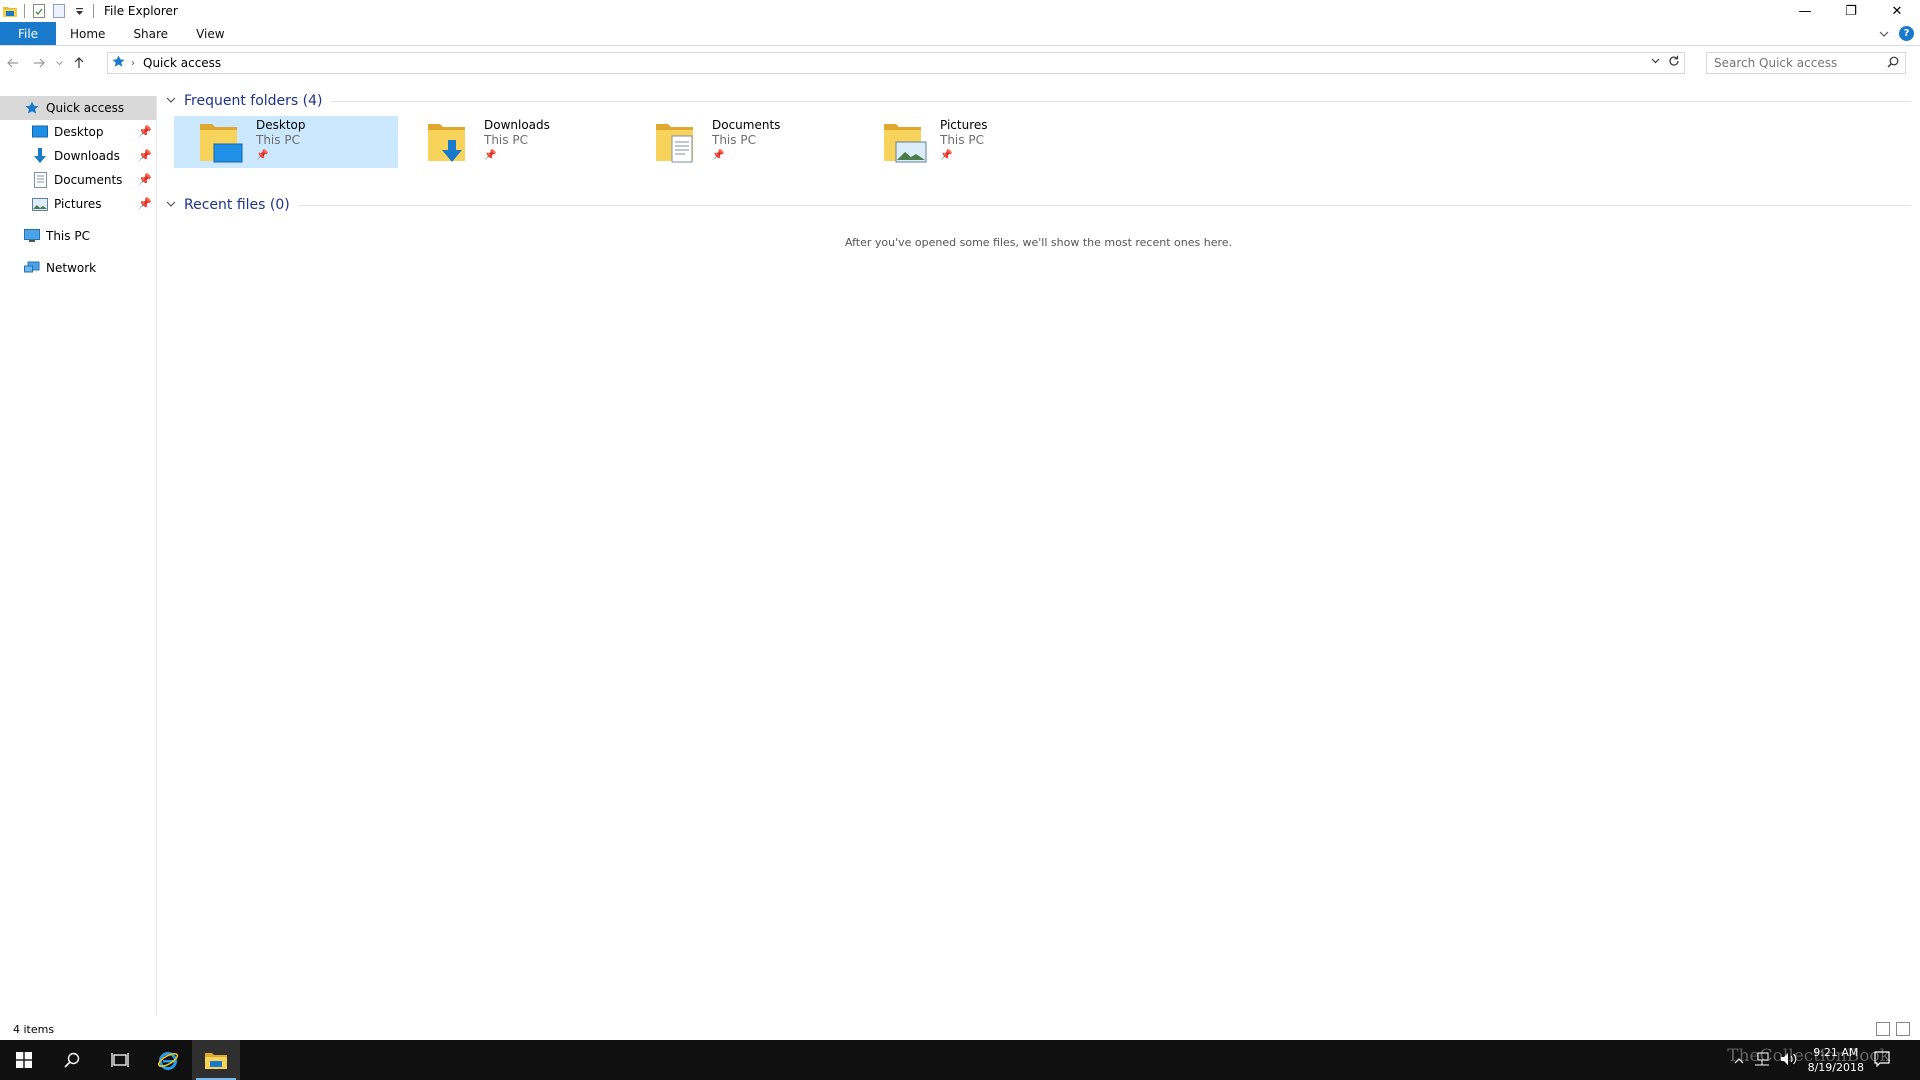  Describe the element at coordinates (78, 156) in the screenshot. I see `nav-item-downloads: Downloads 📌` at that location.